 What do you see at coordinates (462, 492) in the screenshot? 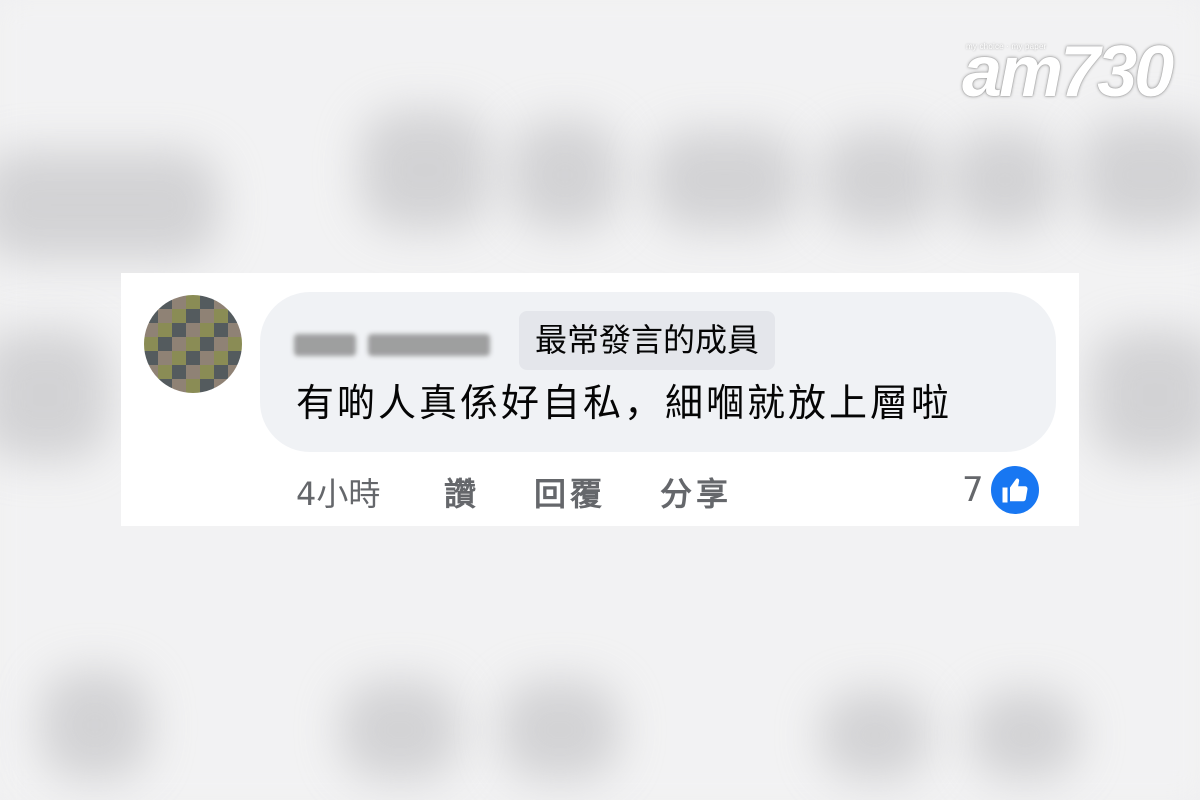
I see `like-button: 讚` at bounding box center [462, 492].